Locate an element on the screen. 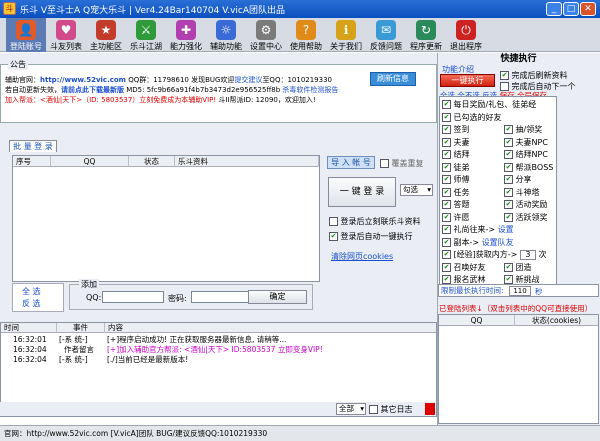  column-header: 乐斗资料 is located at coordinates (247, 161).